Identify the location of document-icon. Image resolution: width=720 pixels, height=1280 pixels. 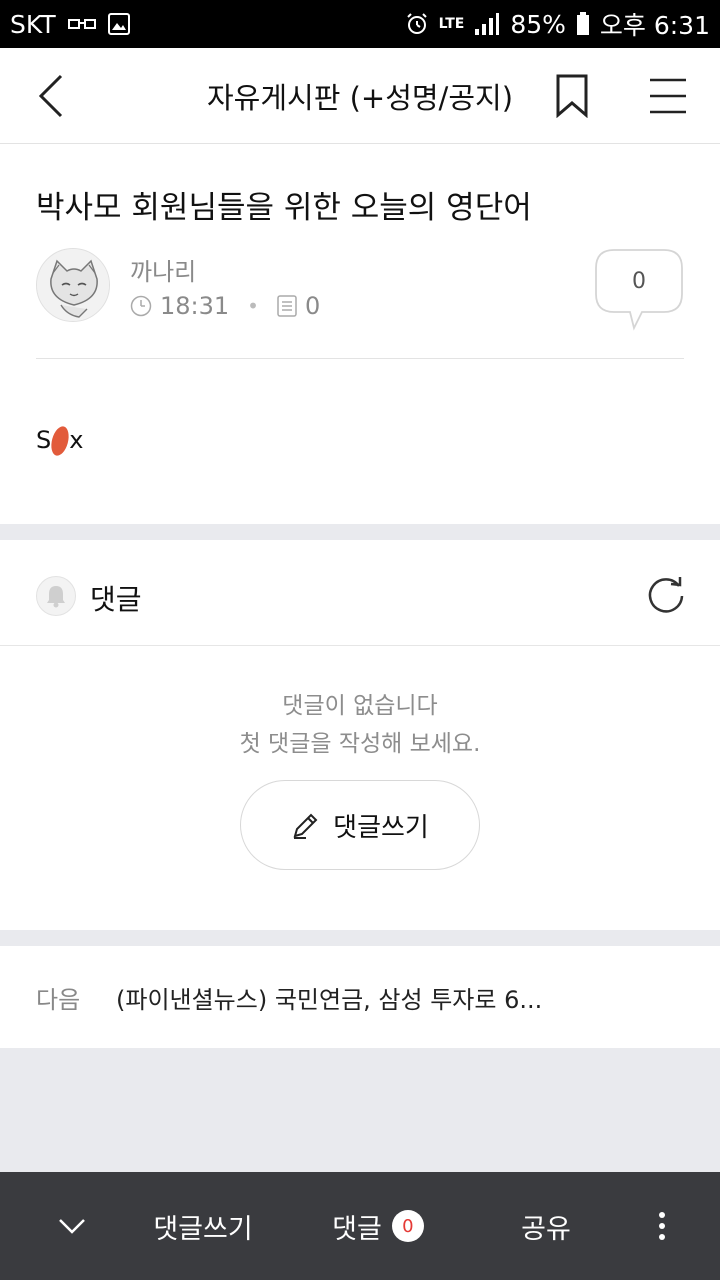
(287, 306).